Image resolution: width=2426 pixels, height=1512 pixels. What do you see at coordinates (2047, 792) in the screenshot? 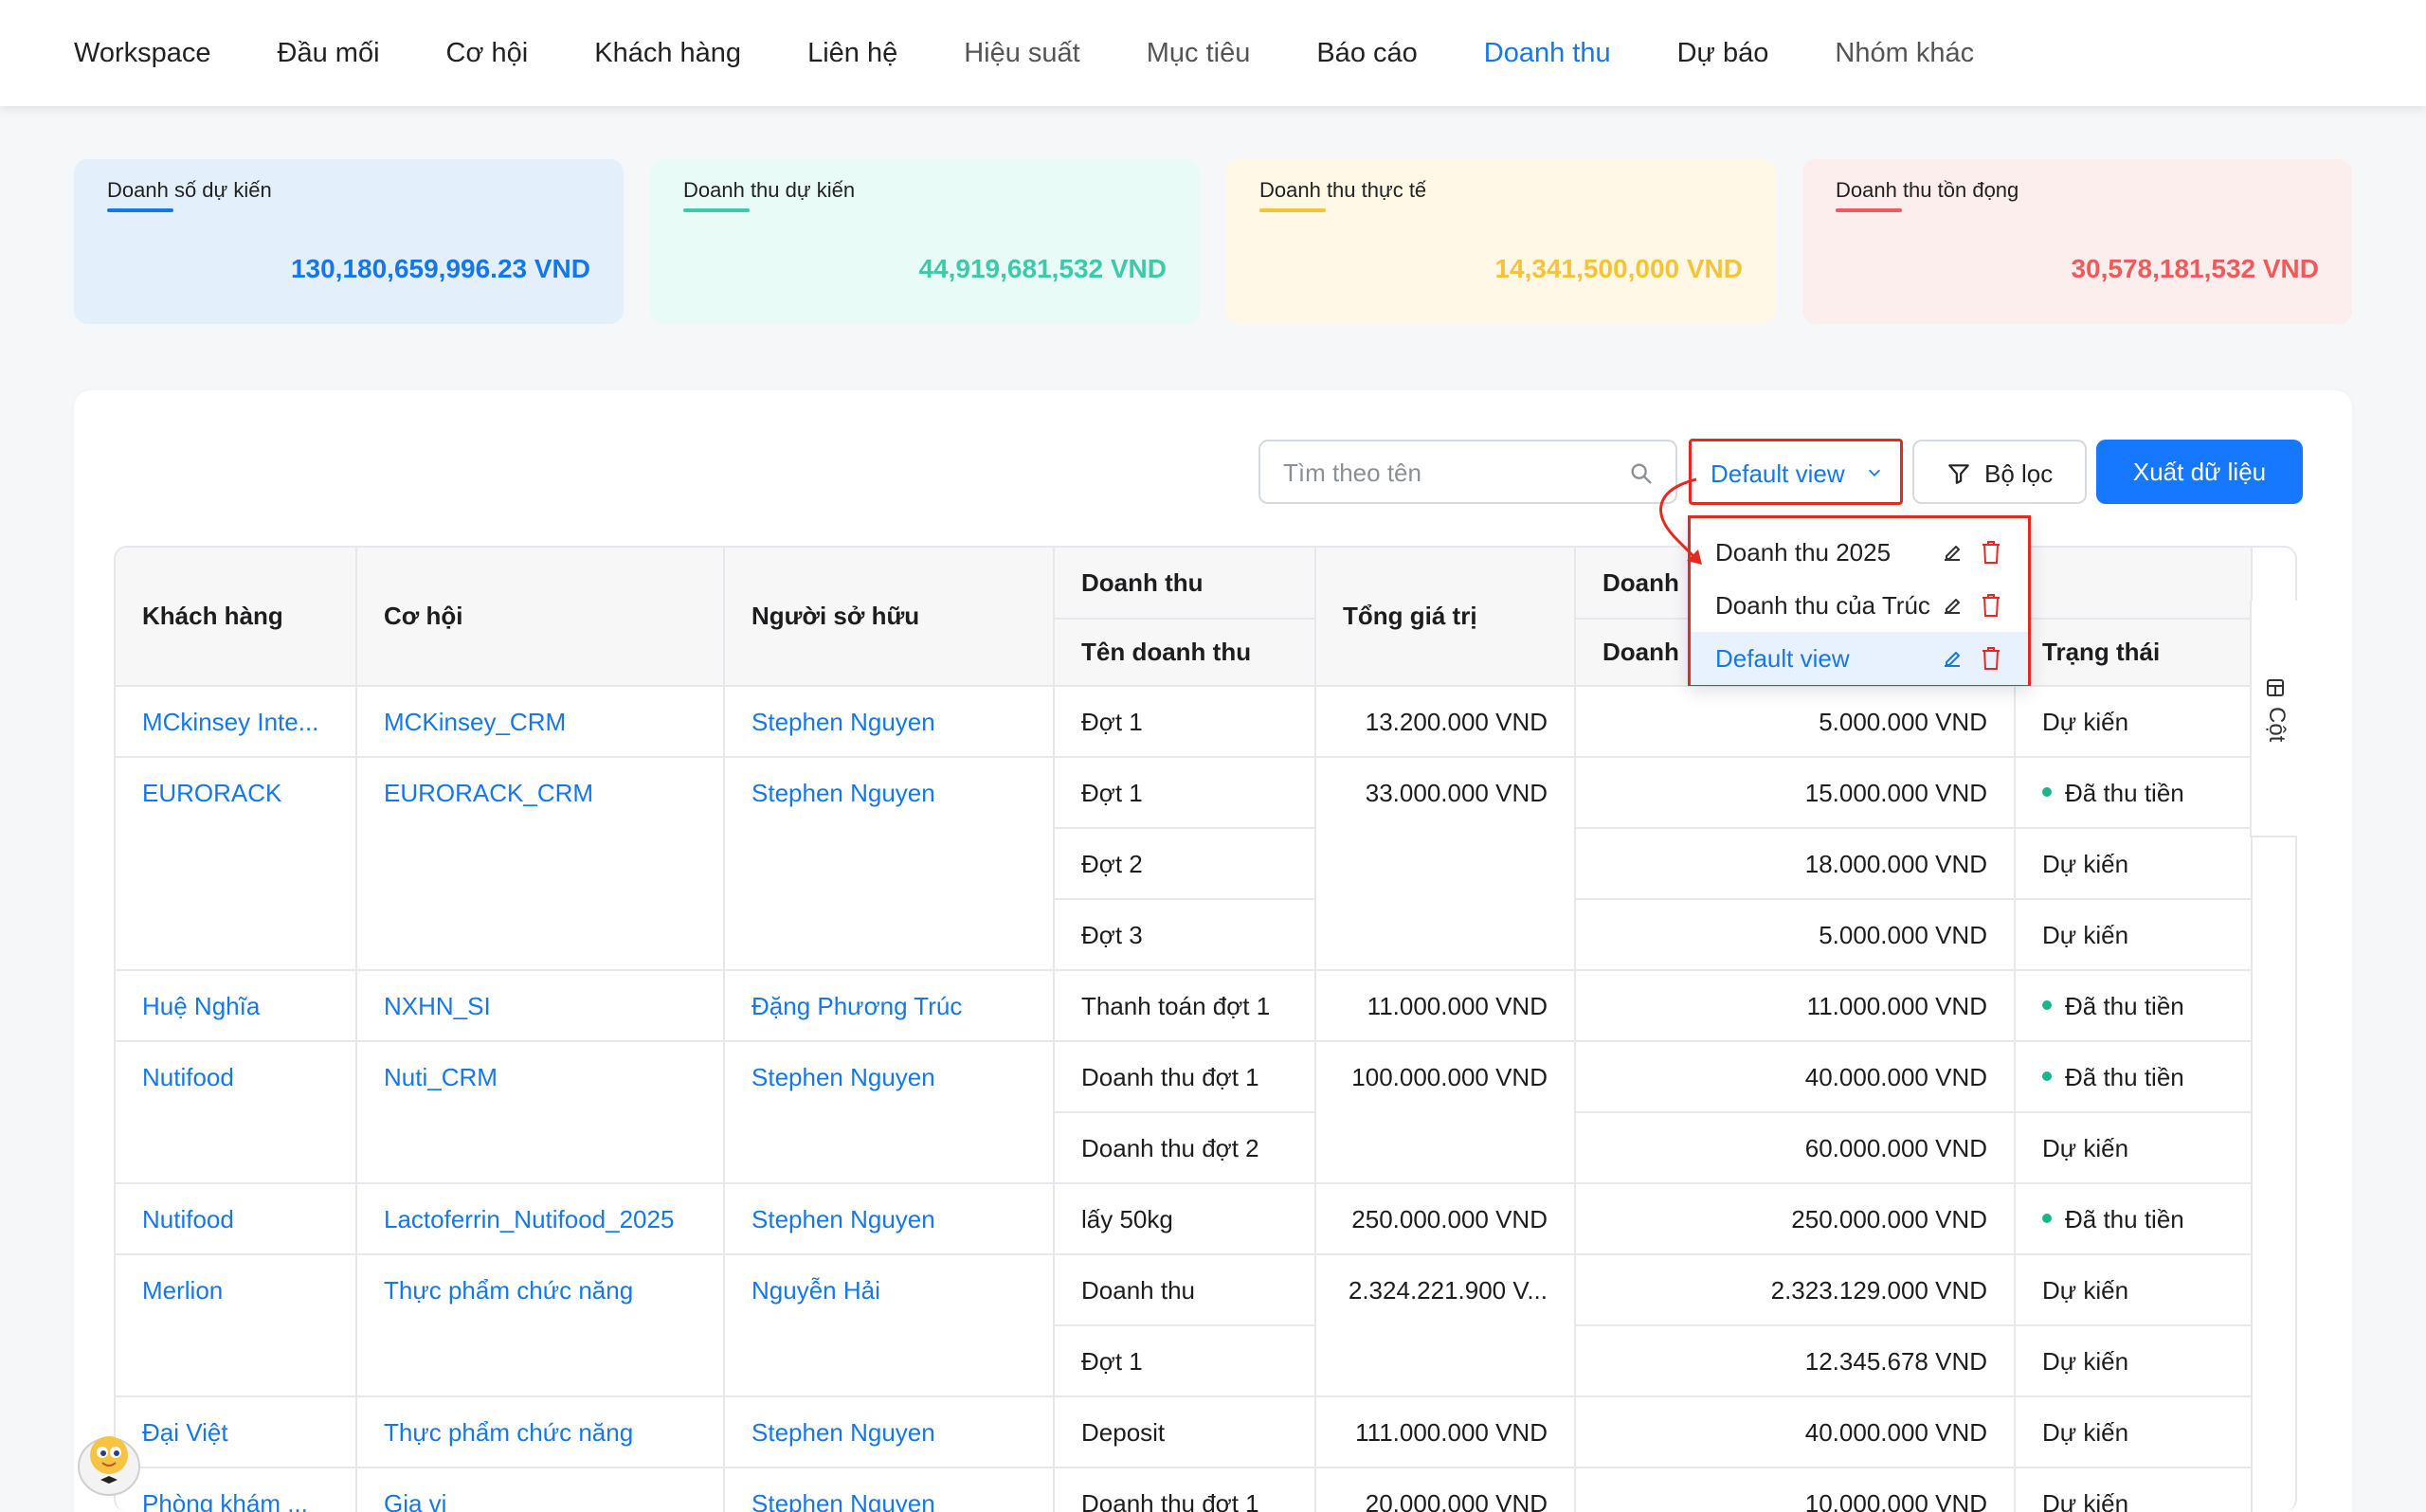
I see `status-dot-icon` at bounding box center [2047, 792].